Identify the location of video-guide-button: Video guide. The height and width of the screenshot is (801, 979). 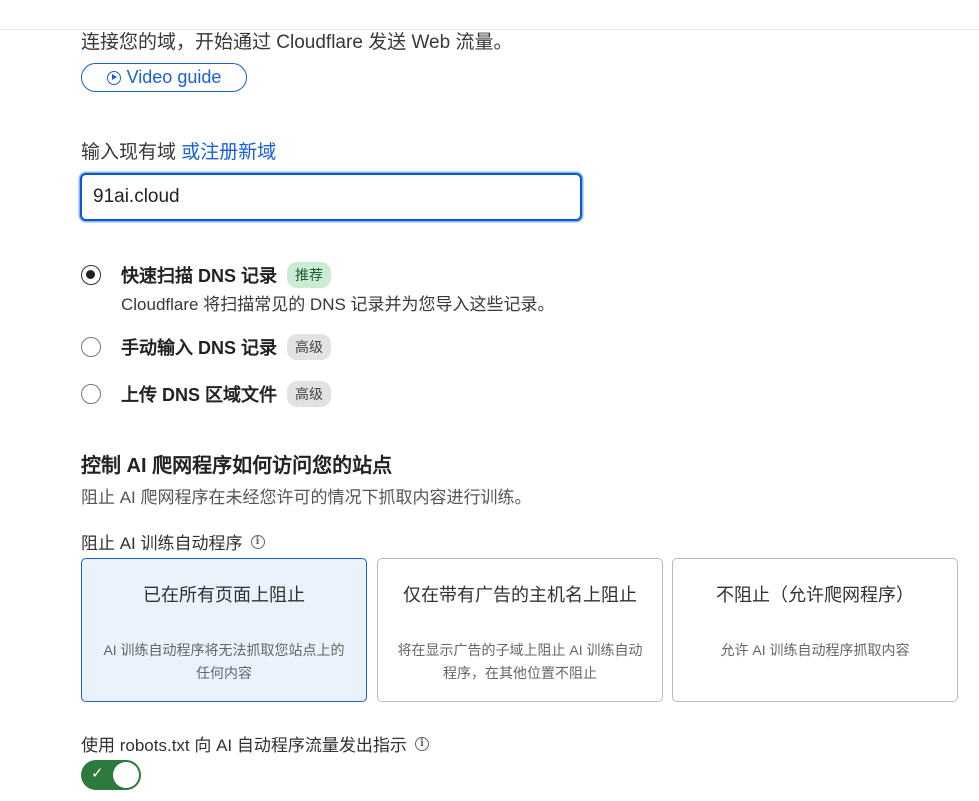
(164, 77).